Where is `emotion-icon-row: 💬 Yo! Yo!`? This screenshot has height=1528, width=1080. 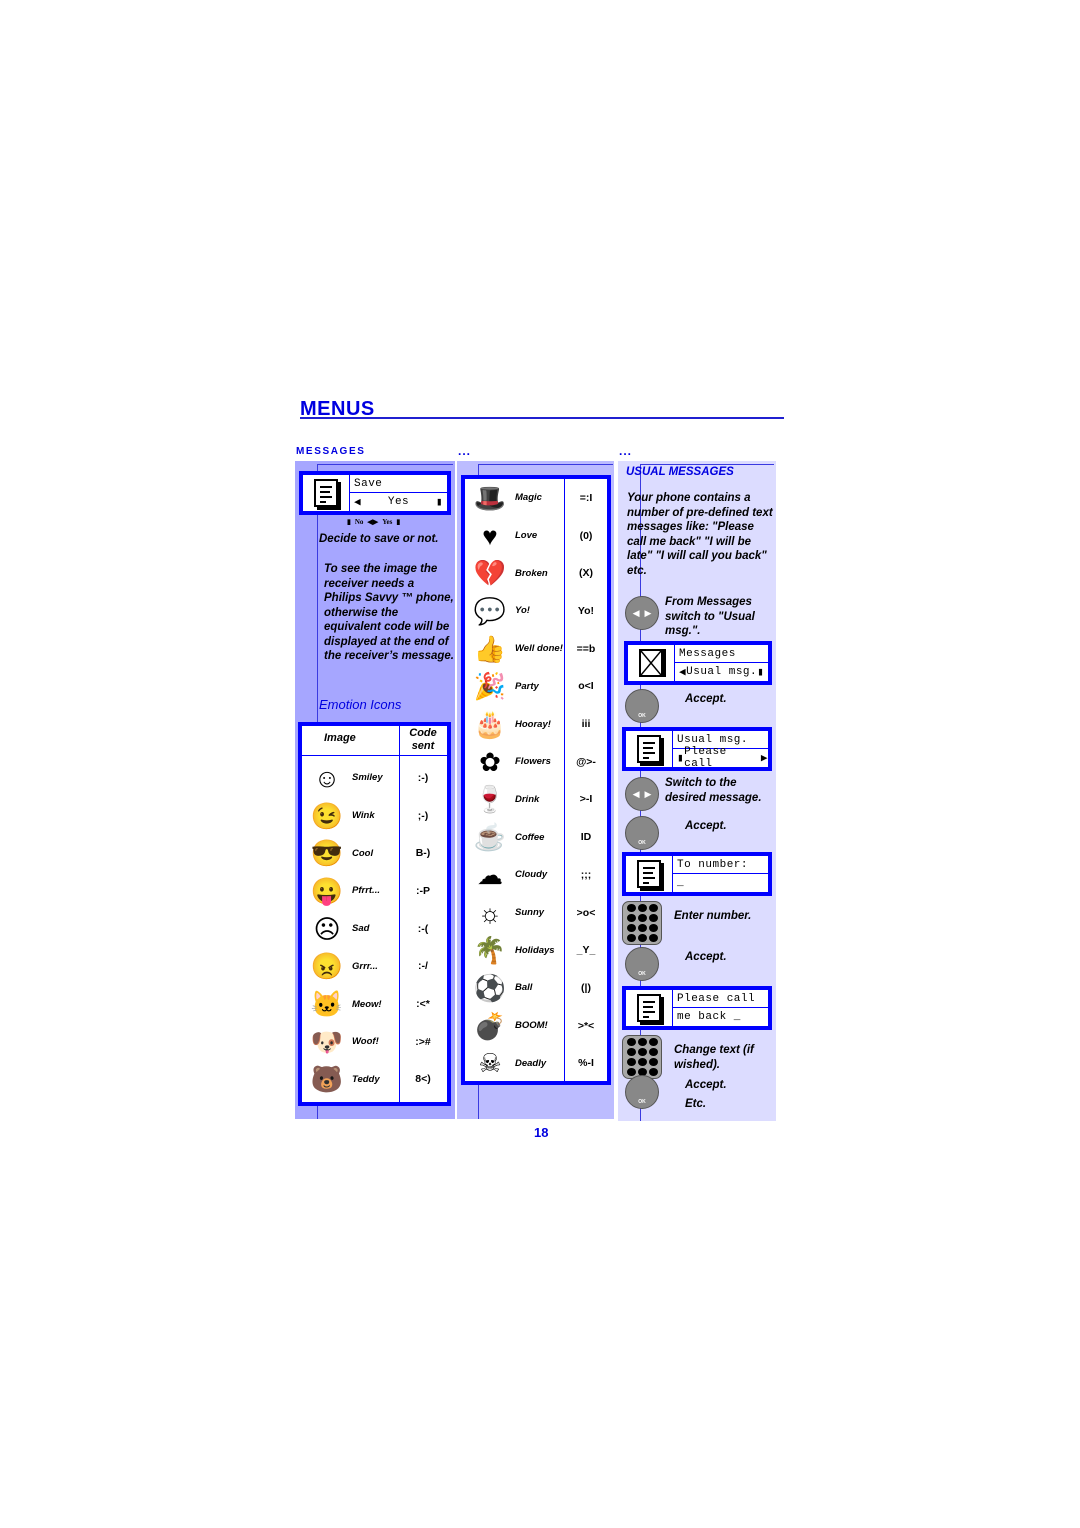 emotion-icon-row: 💬 Yo! Yo! is located at coordinates (536, 611).